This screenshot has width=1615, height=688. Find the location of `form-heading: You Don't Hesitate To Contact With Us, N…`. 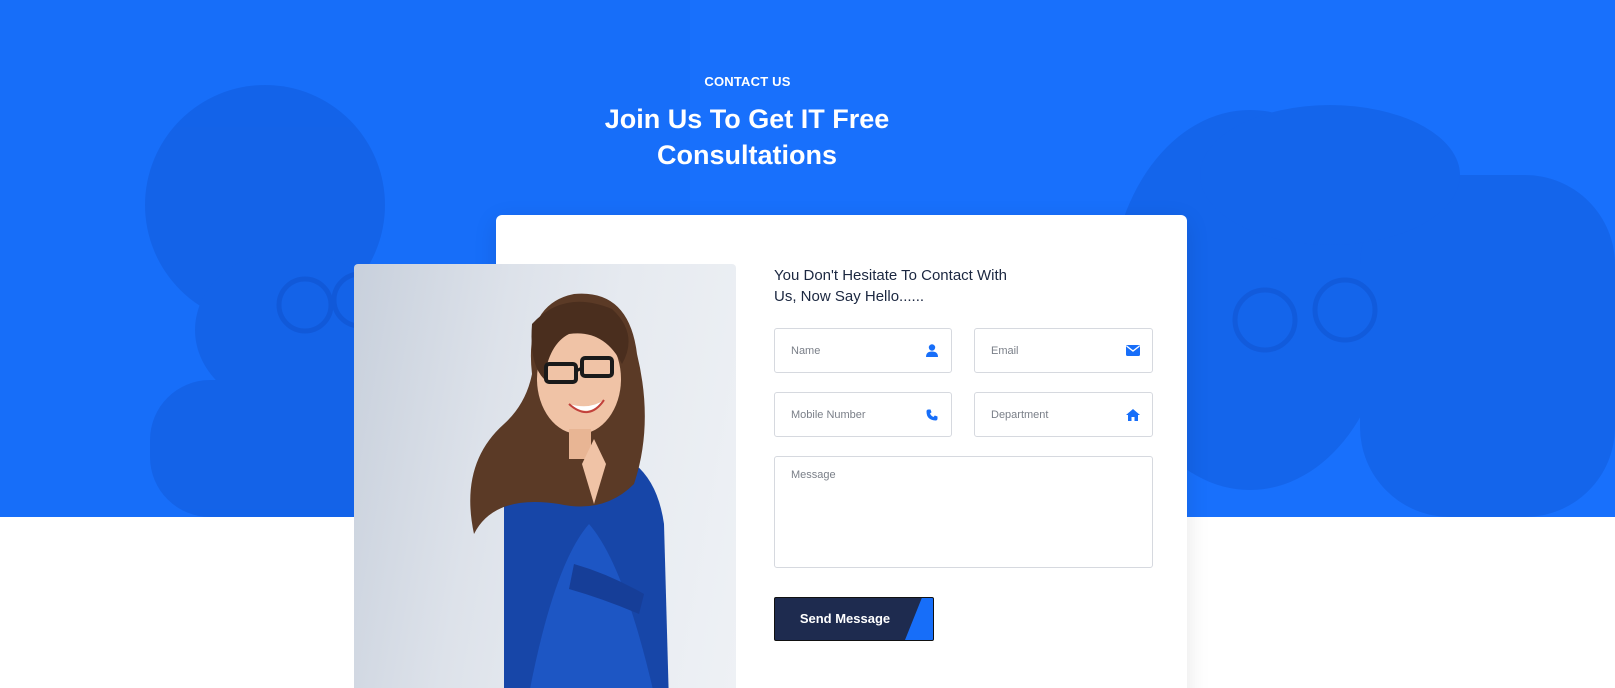

form-heading: You Don't Hesitate To Contact With Us, N… is located at coordinates (890, 286).